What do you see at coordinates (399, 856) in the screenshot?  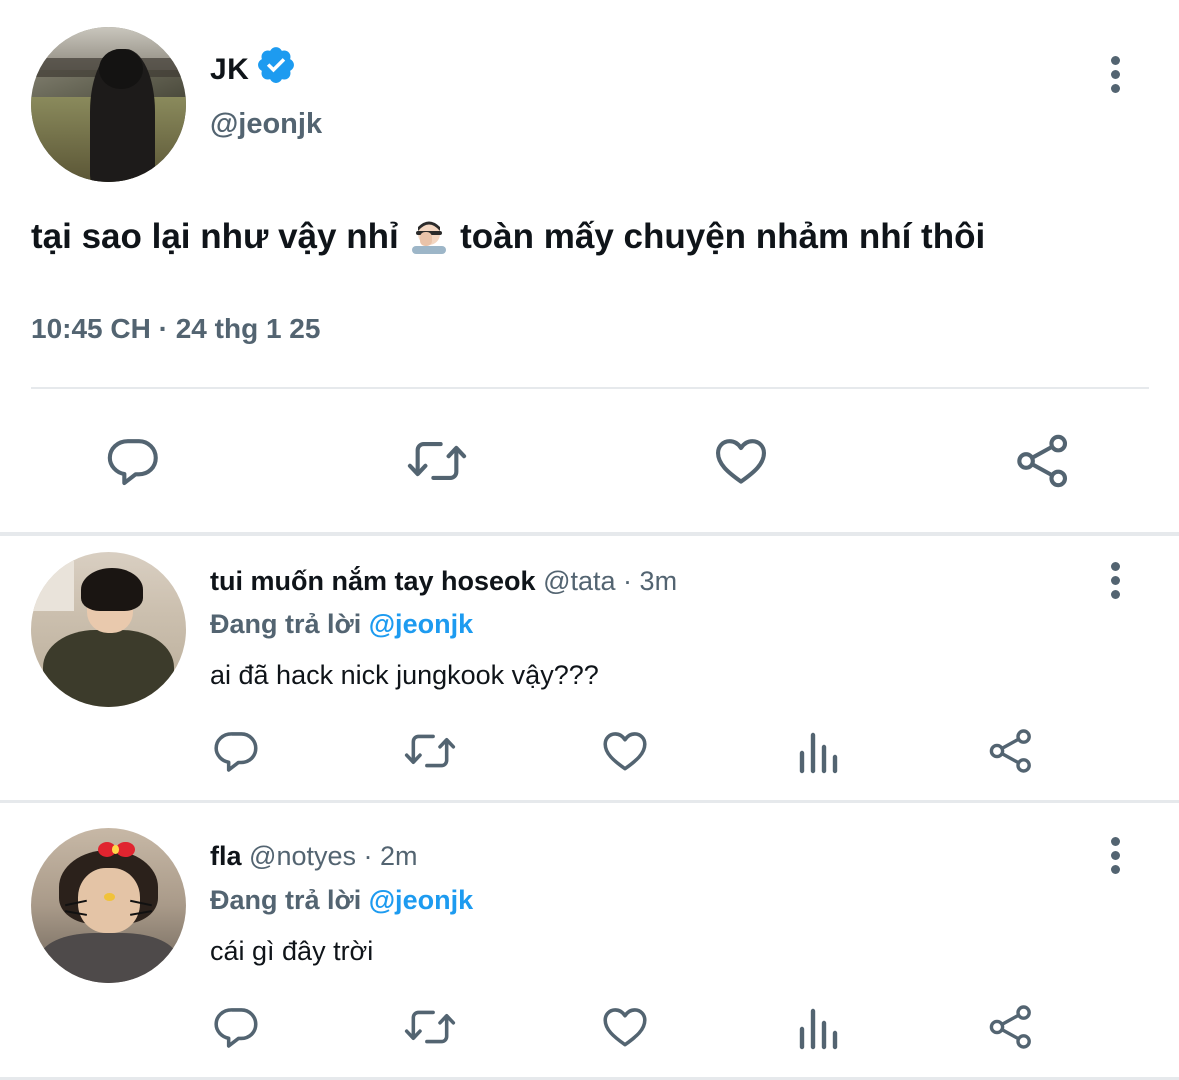 I see `reply-time: 2m` at bounding box center [399, 856].